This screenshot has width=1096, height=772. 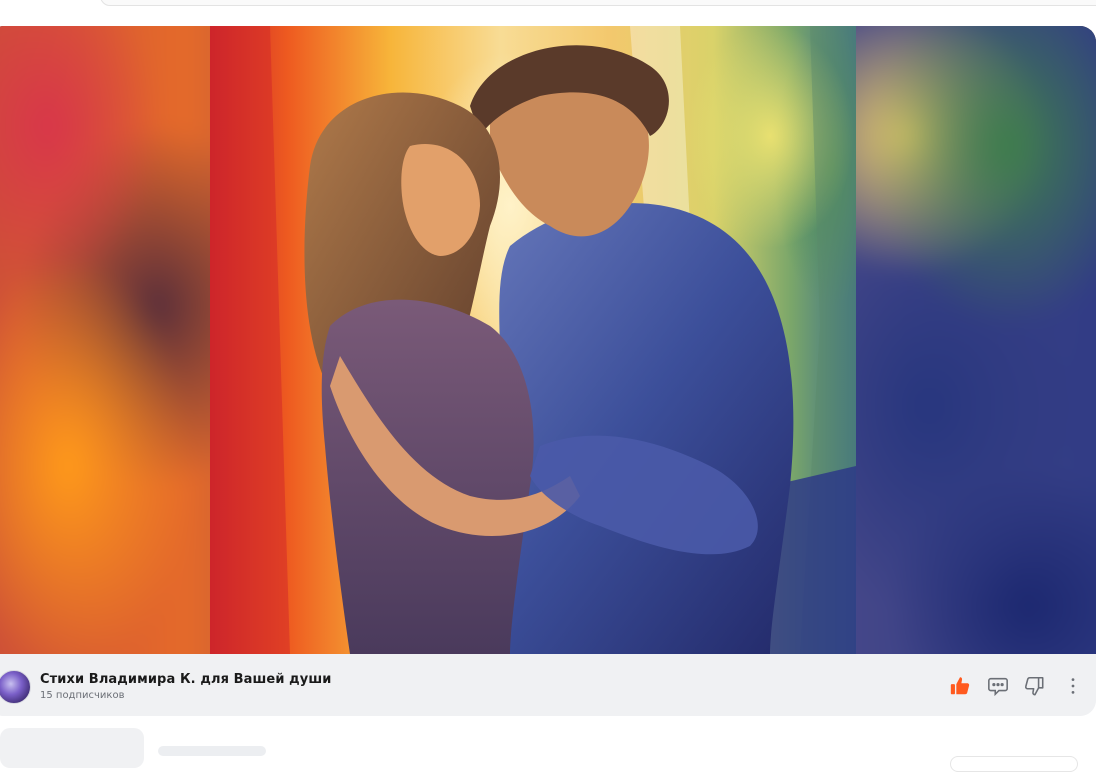 What do you see at coordinates (1014, 764) in the screenshot?
I see `loading-placeholder-pill` at bounding box center [1014, 764].